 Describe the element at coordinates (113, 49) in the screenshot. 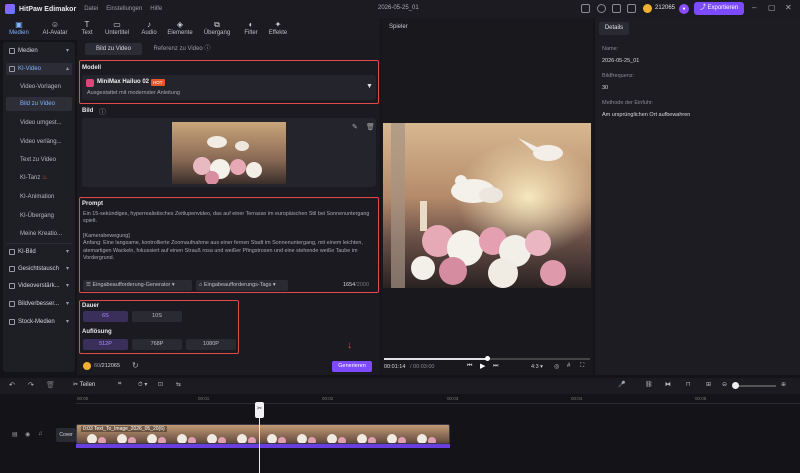

I see `tab-bild-zu-video: Bild zu Video` at that location.